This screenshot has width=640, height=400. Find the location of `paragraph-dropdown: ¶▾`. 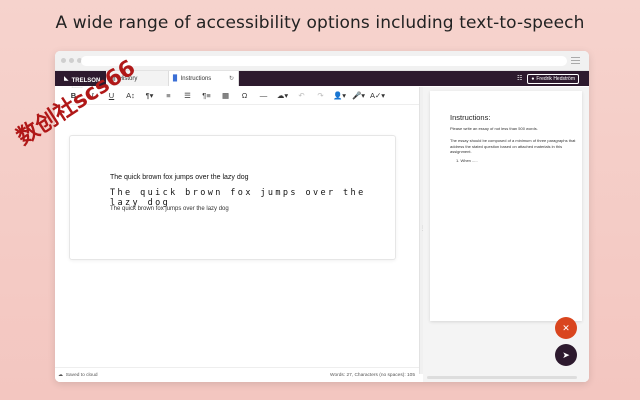

paragraph-dropdown: ¶▾ is located at coordinates (149, 95).